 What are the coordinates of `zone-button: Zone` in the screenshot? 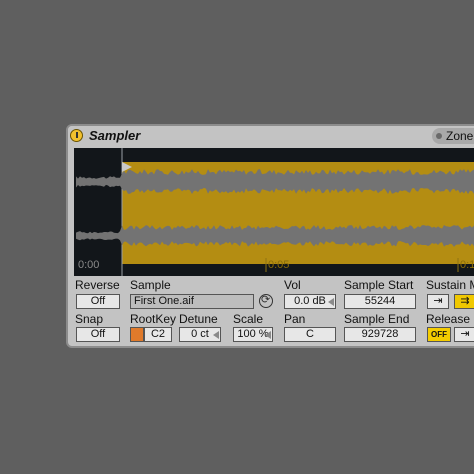 It's located at (453, 136).